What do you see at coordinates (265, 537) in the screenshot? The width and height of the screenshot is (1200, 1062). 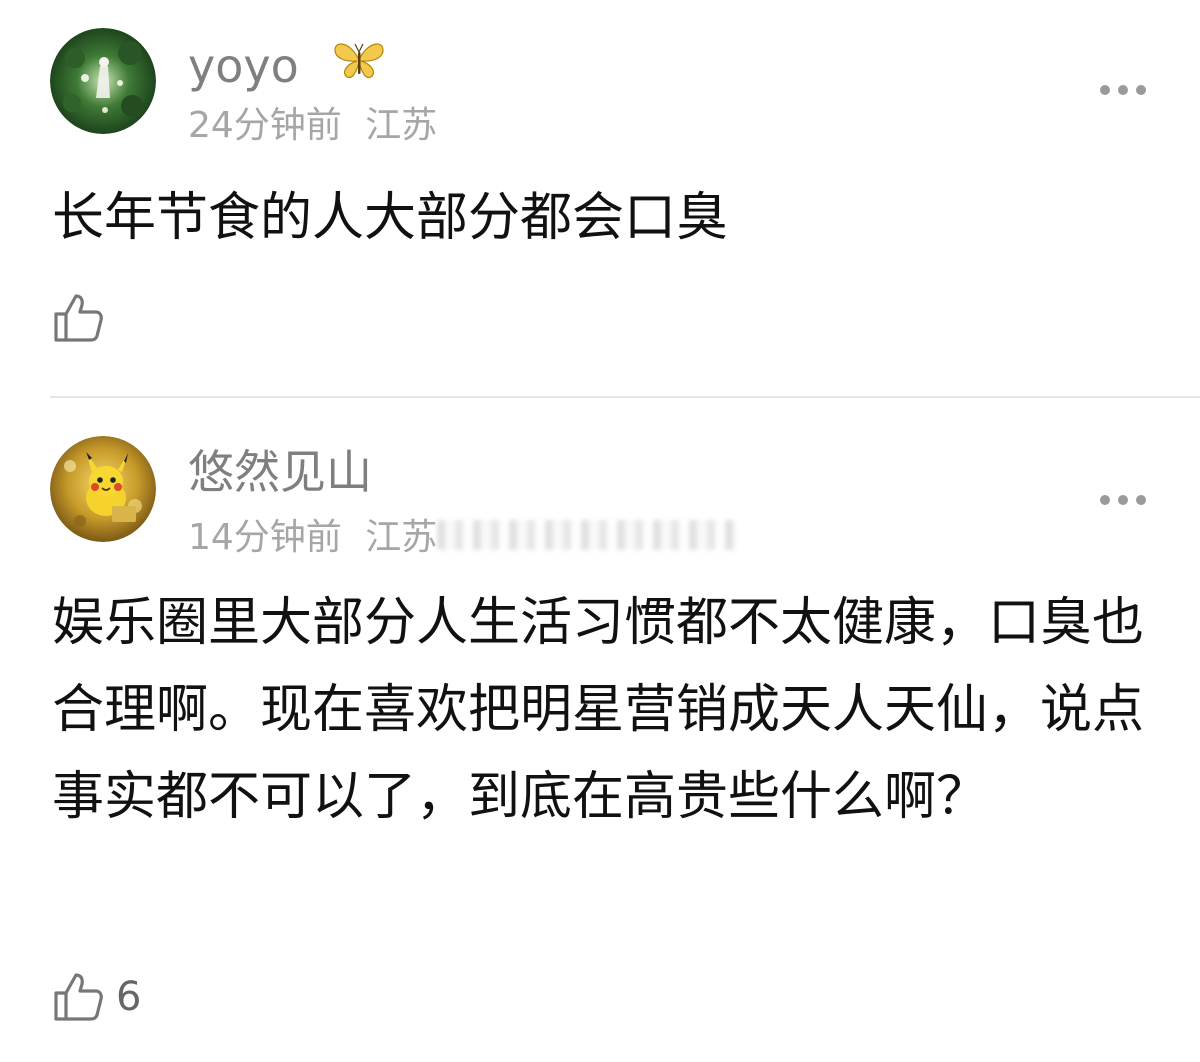 I see `timestamp: 14分钟前` at bounding box center [265, 537].